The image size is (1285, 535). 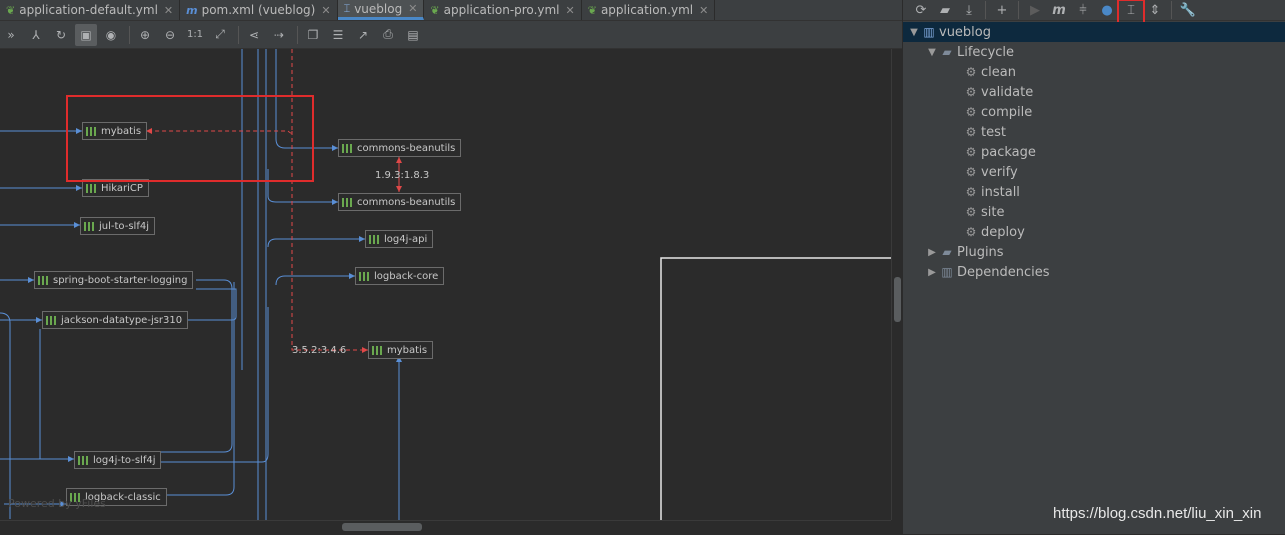 What do you see at coordinates (86, 34) in the screenshot?
I see `fit-content-icon: ▣` at bounding box center [86, 34].